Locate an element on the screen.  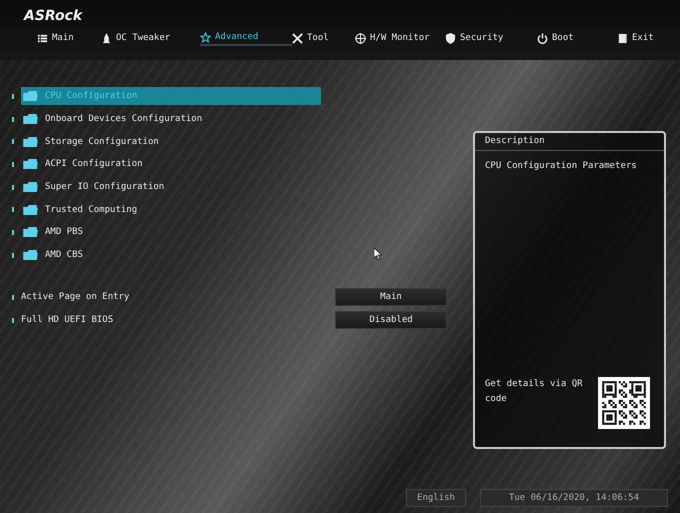
nav-tab: Exit is located at coordinates (642, 38).